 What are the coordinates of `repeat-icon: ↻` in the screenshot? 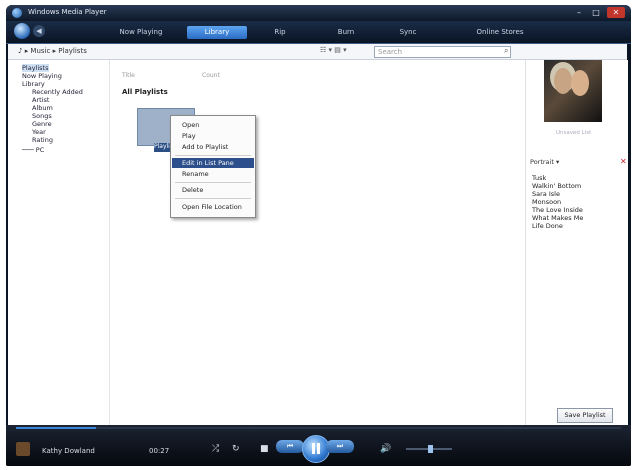 It's located at (236, 449).